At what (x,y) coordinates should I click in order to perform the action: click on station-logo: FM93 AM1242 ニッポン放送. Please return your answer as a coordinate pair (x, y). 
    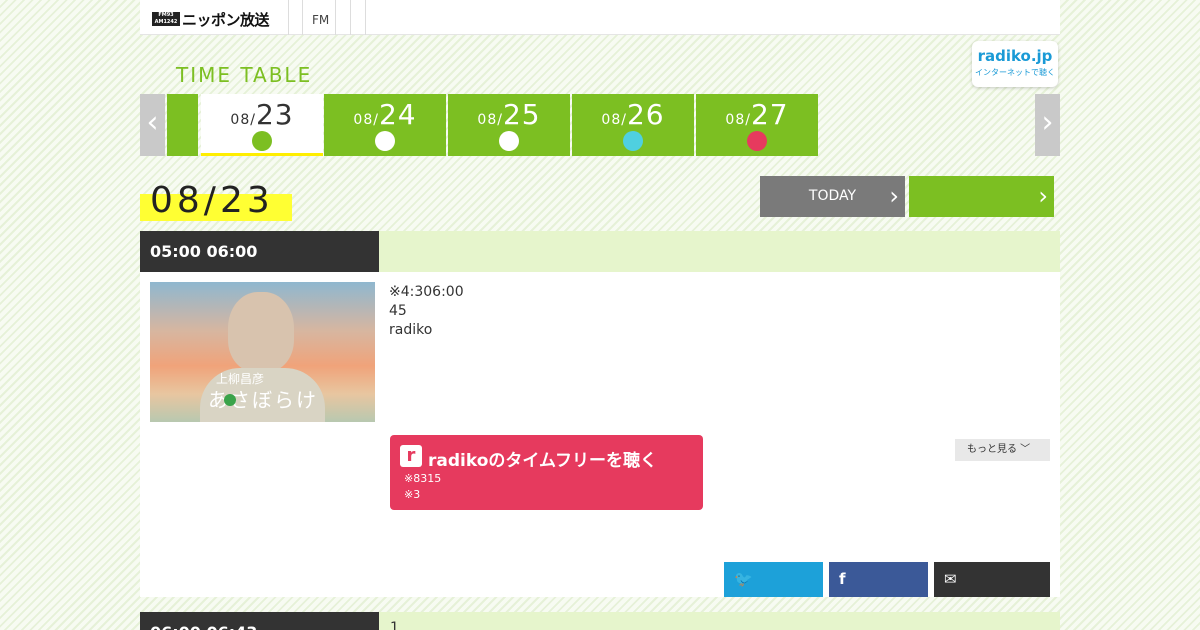
    Looking at the image, I should click on (211, 19).